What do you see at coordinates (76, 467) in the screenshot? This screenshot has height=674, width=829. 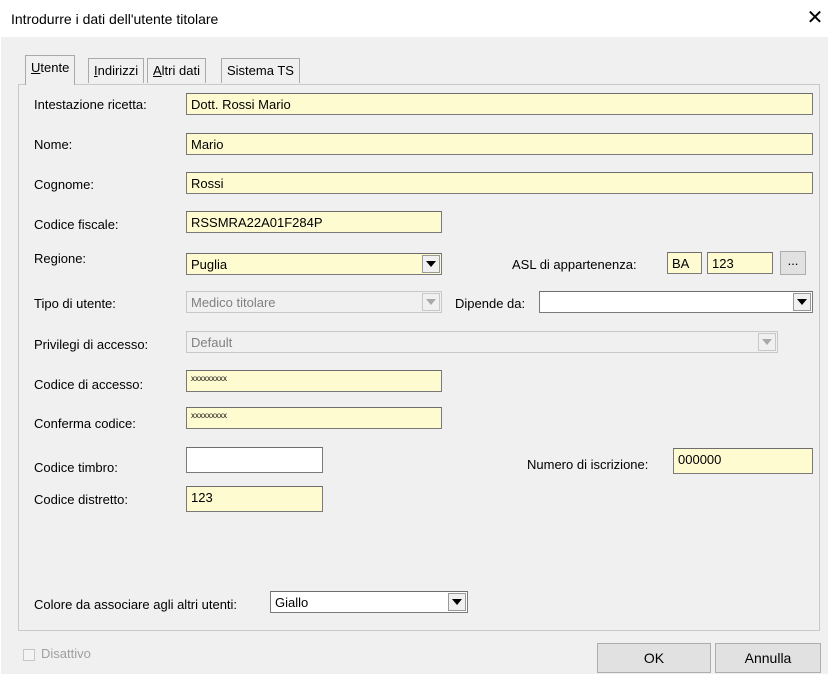 I see `codice-timbro-label: Codice timbro:` at bounding box center [76, 467].